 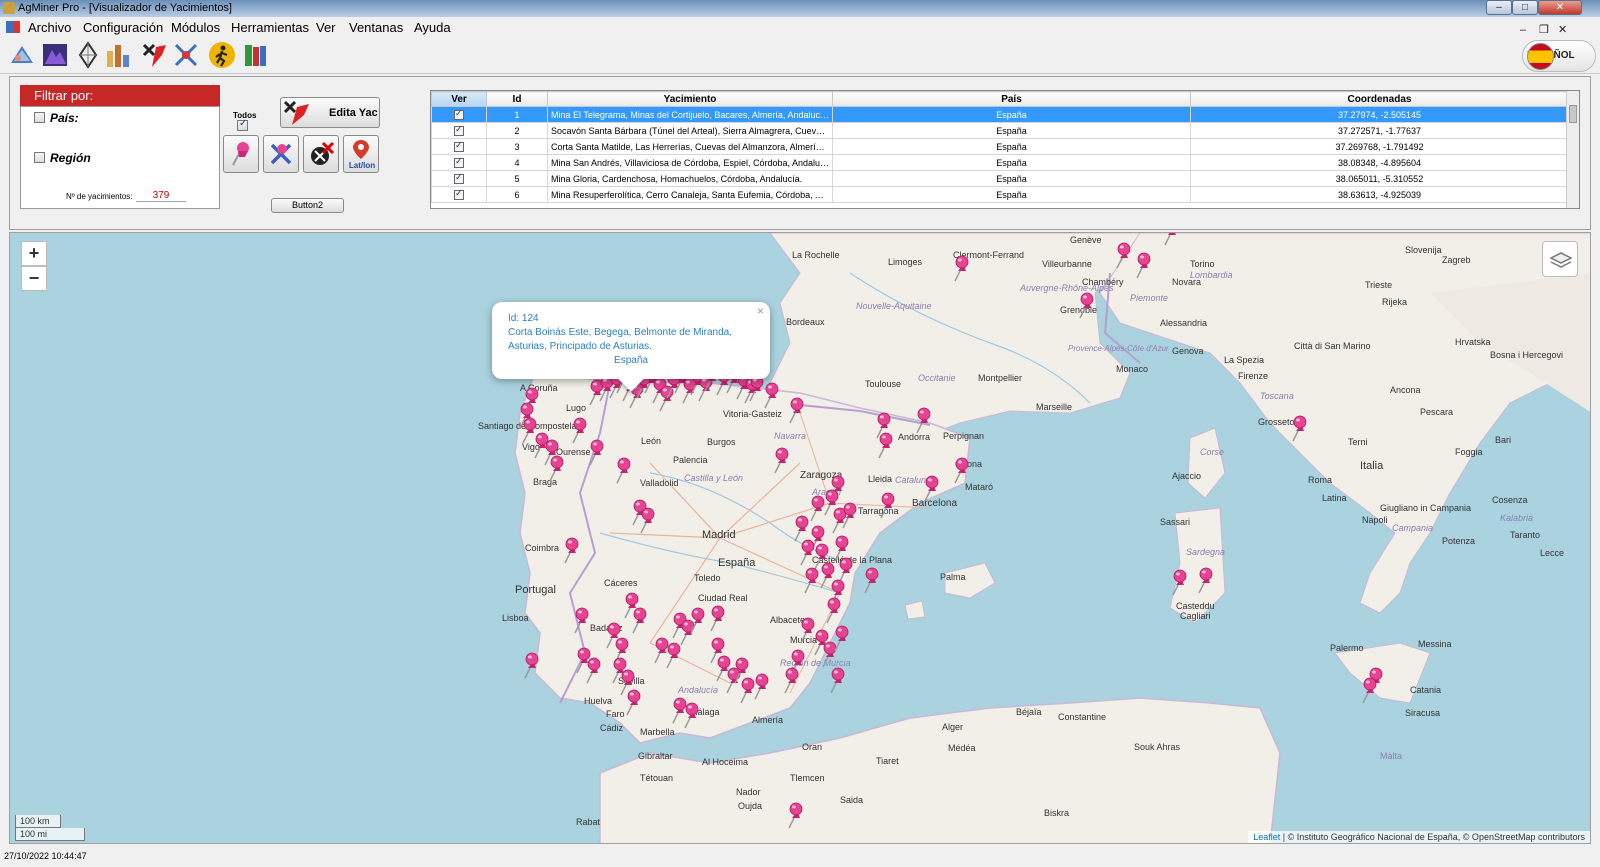 I want to click on place-label: Terni, so click(x=1358, y=442).